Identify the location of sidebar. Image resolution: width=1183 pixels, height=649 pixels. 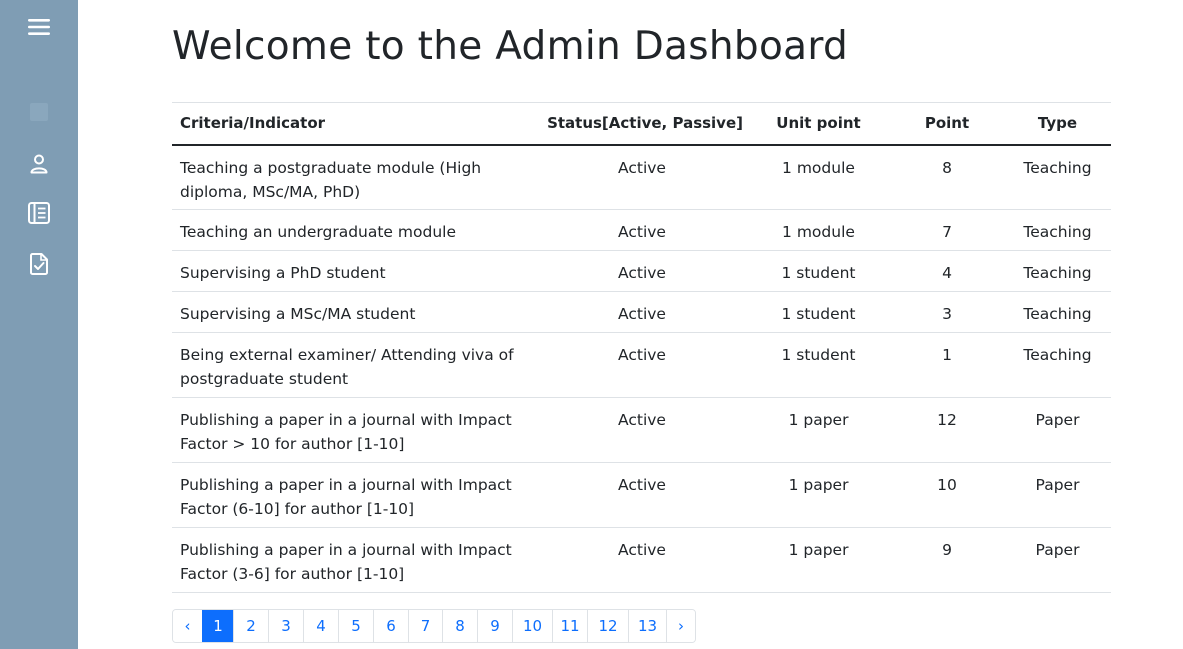
(39, 324).